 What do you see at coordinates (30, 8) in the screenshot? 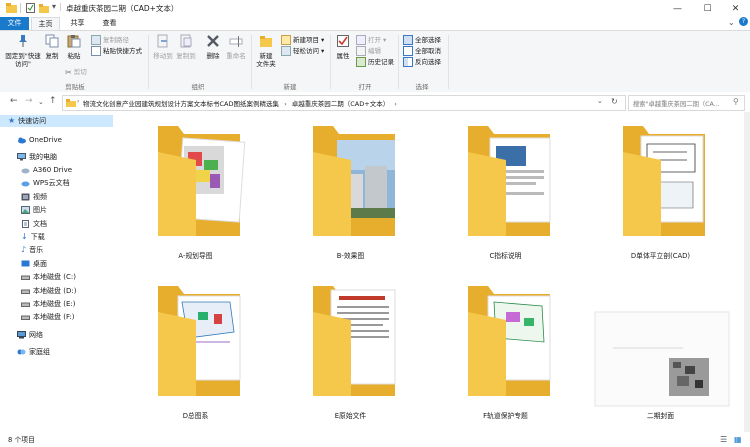
I see `properties-quick-icon` at bounding box center [30, 8].